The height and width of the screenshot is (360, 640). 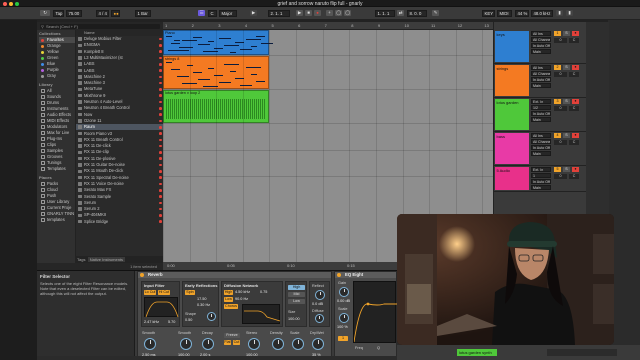 What do you see at coordinates (328, 73) in the screenshot?
I see `track-lane: strings 8` at bounding box center [328, 73].